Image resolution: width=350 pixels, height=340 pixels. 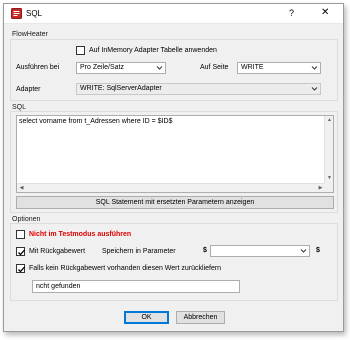 What do you see at coordinates (57, 251) in the screenshot?
I see `rueckgabewert-label: Mit Rückgabewert` at bounding box center [57, 251].